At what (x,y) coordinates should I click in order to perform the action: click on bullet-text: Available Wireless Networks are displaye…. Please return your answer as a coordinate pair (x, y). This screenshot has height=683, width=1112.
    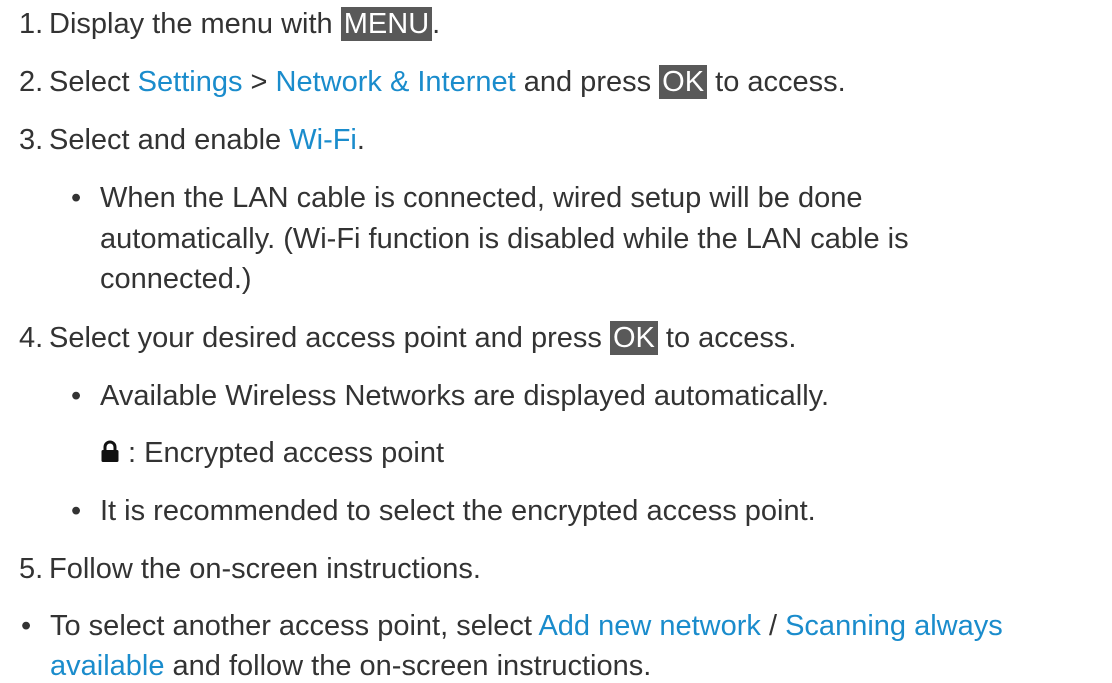
    Looking at the image, I should click on (465, 396).